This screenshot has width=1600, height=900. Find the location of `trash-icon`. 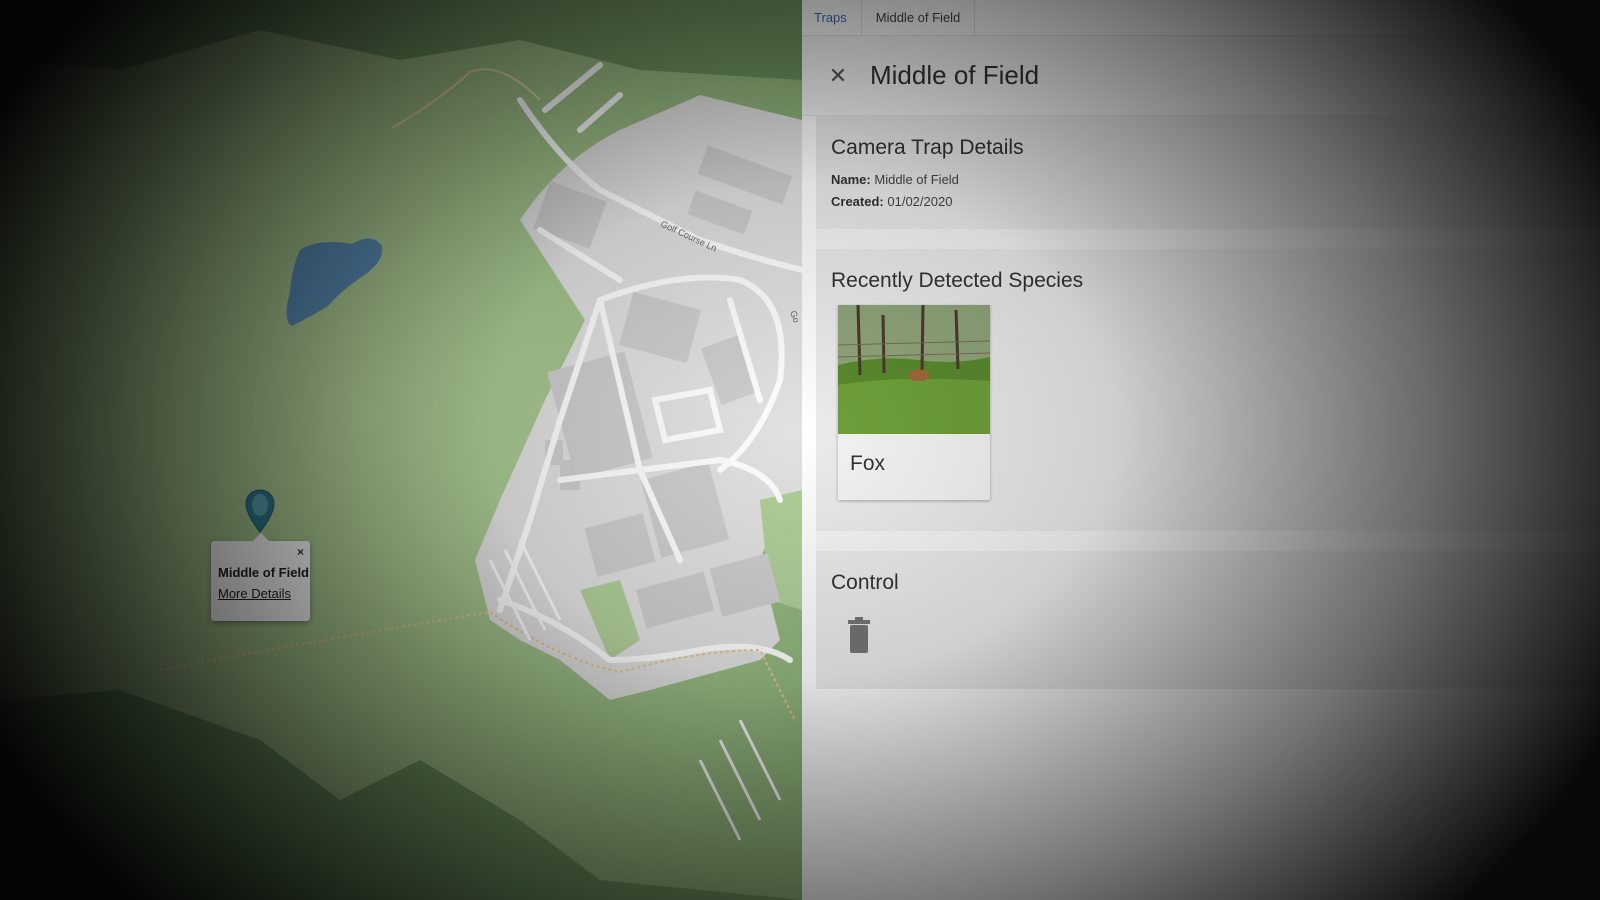

trash-icon is located at coordinates (859, 636).